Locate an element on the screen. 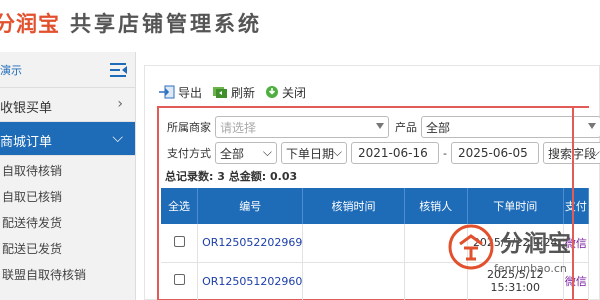  sidebar-item-cashier: 收银买单 › is located at coordinates (67, 105).